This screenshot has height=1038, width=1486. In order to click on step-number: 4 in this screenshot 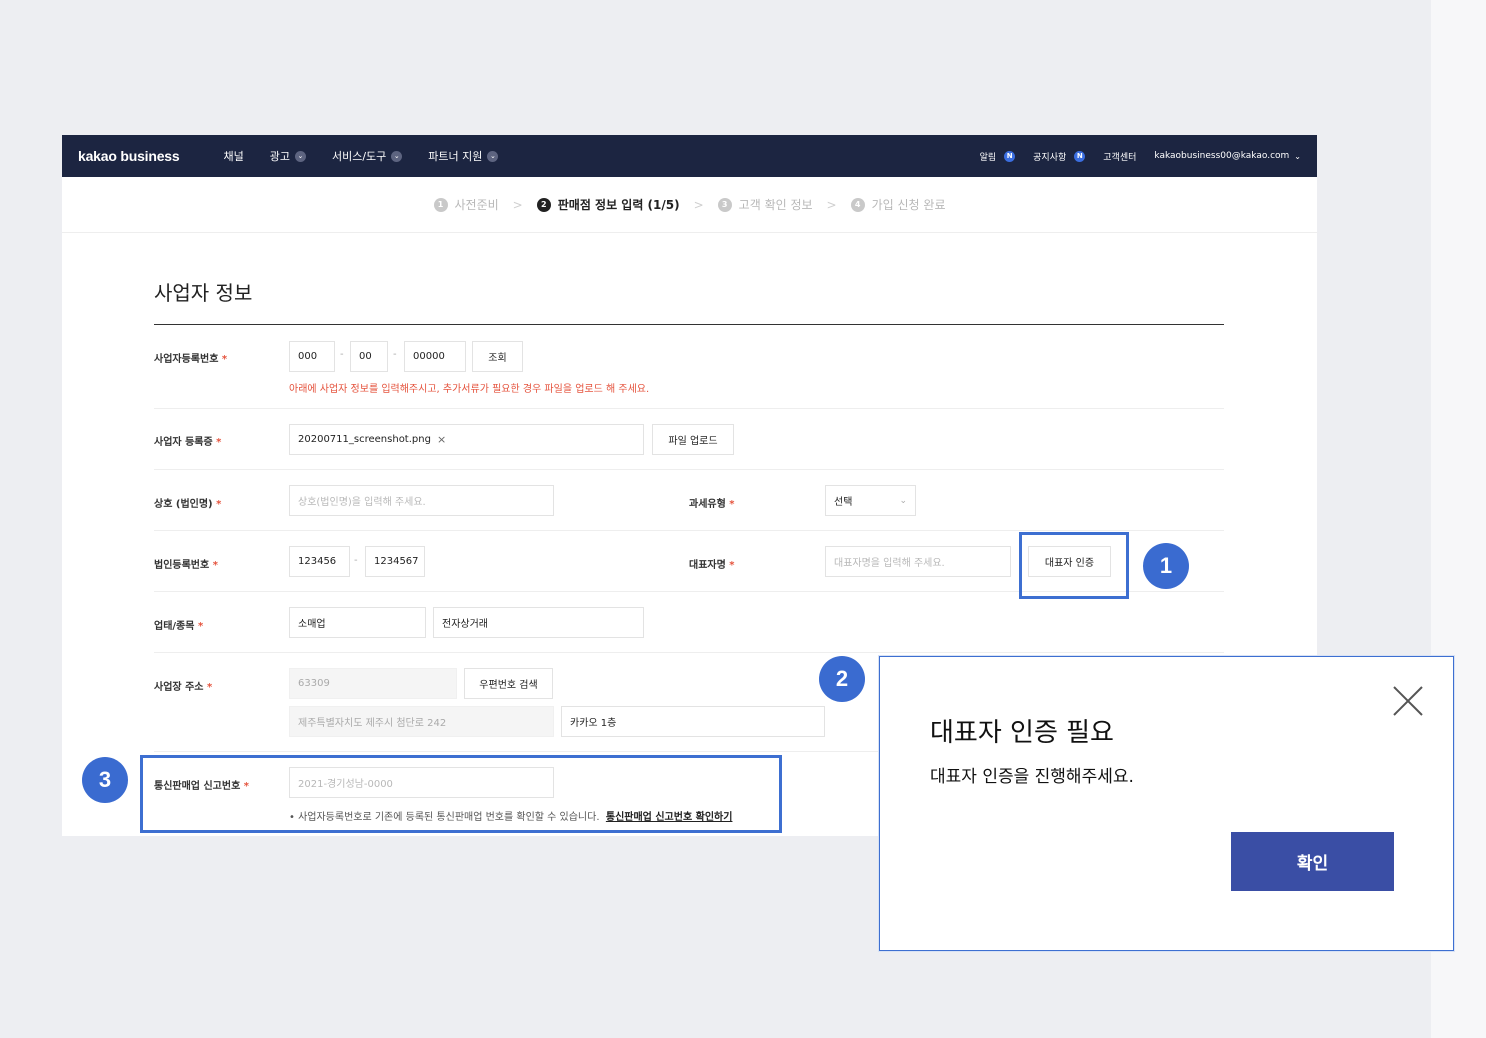, I will do `click(857, 204)`.